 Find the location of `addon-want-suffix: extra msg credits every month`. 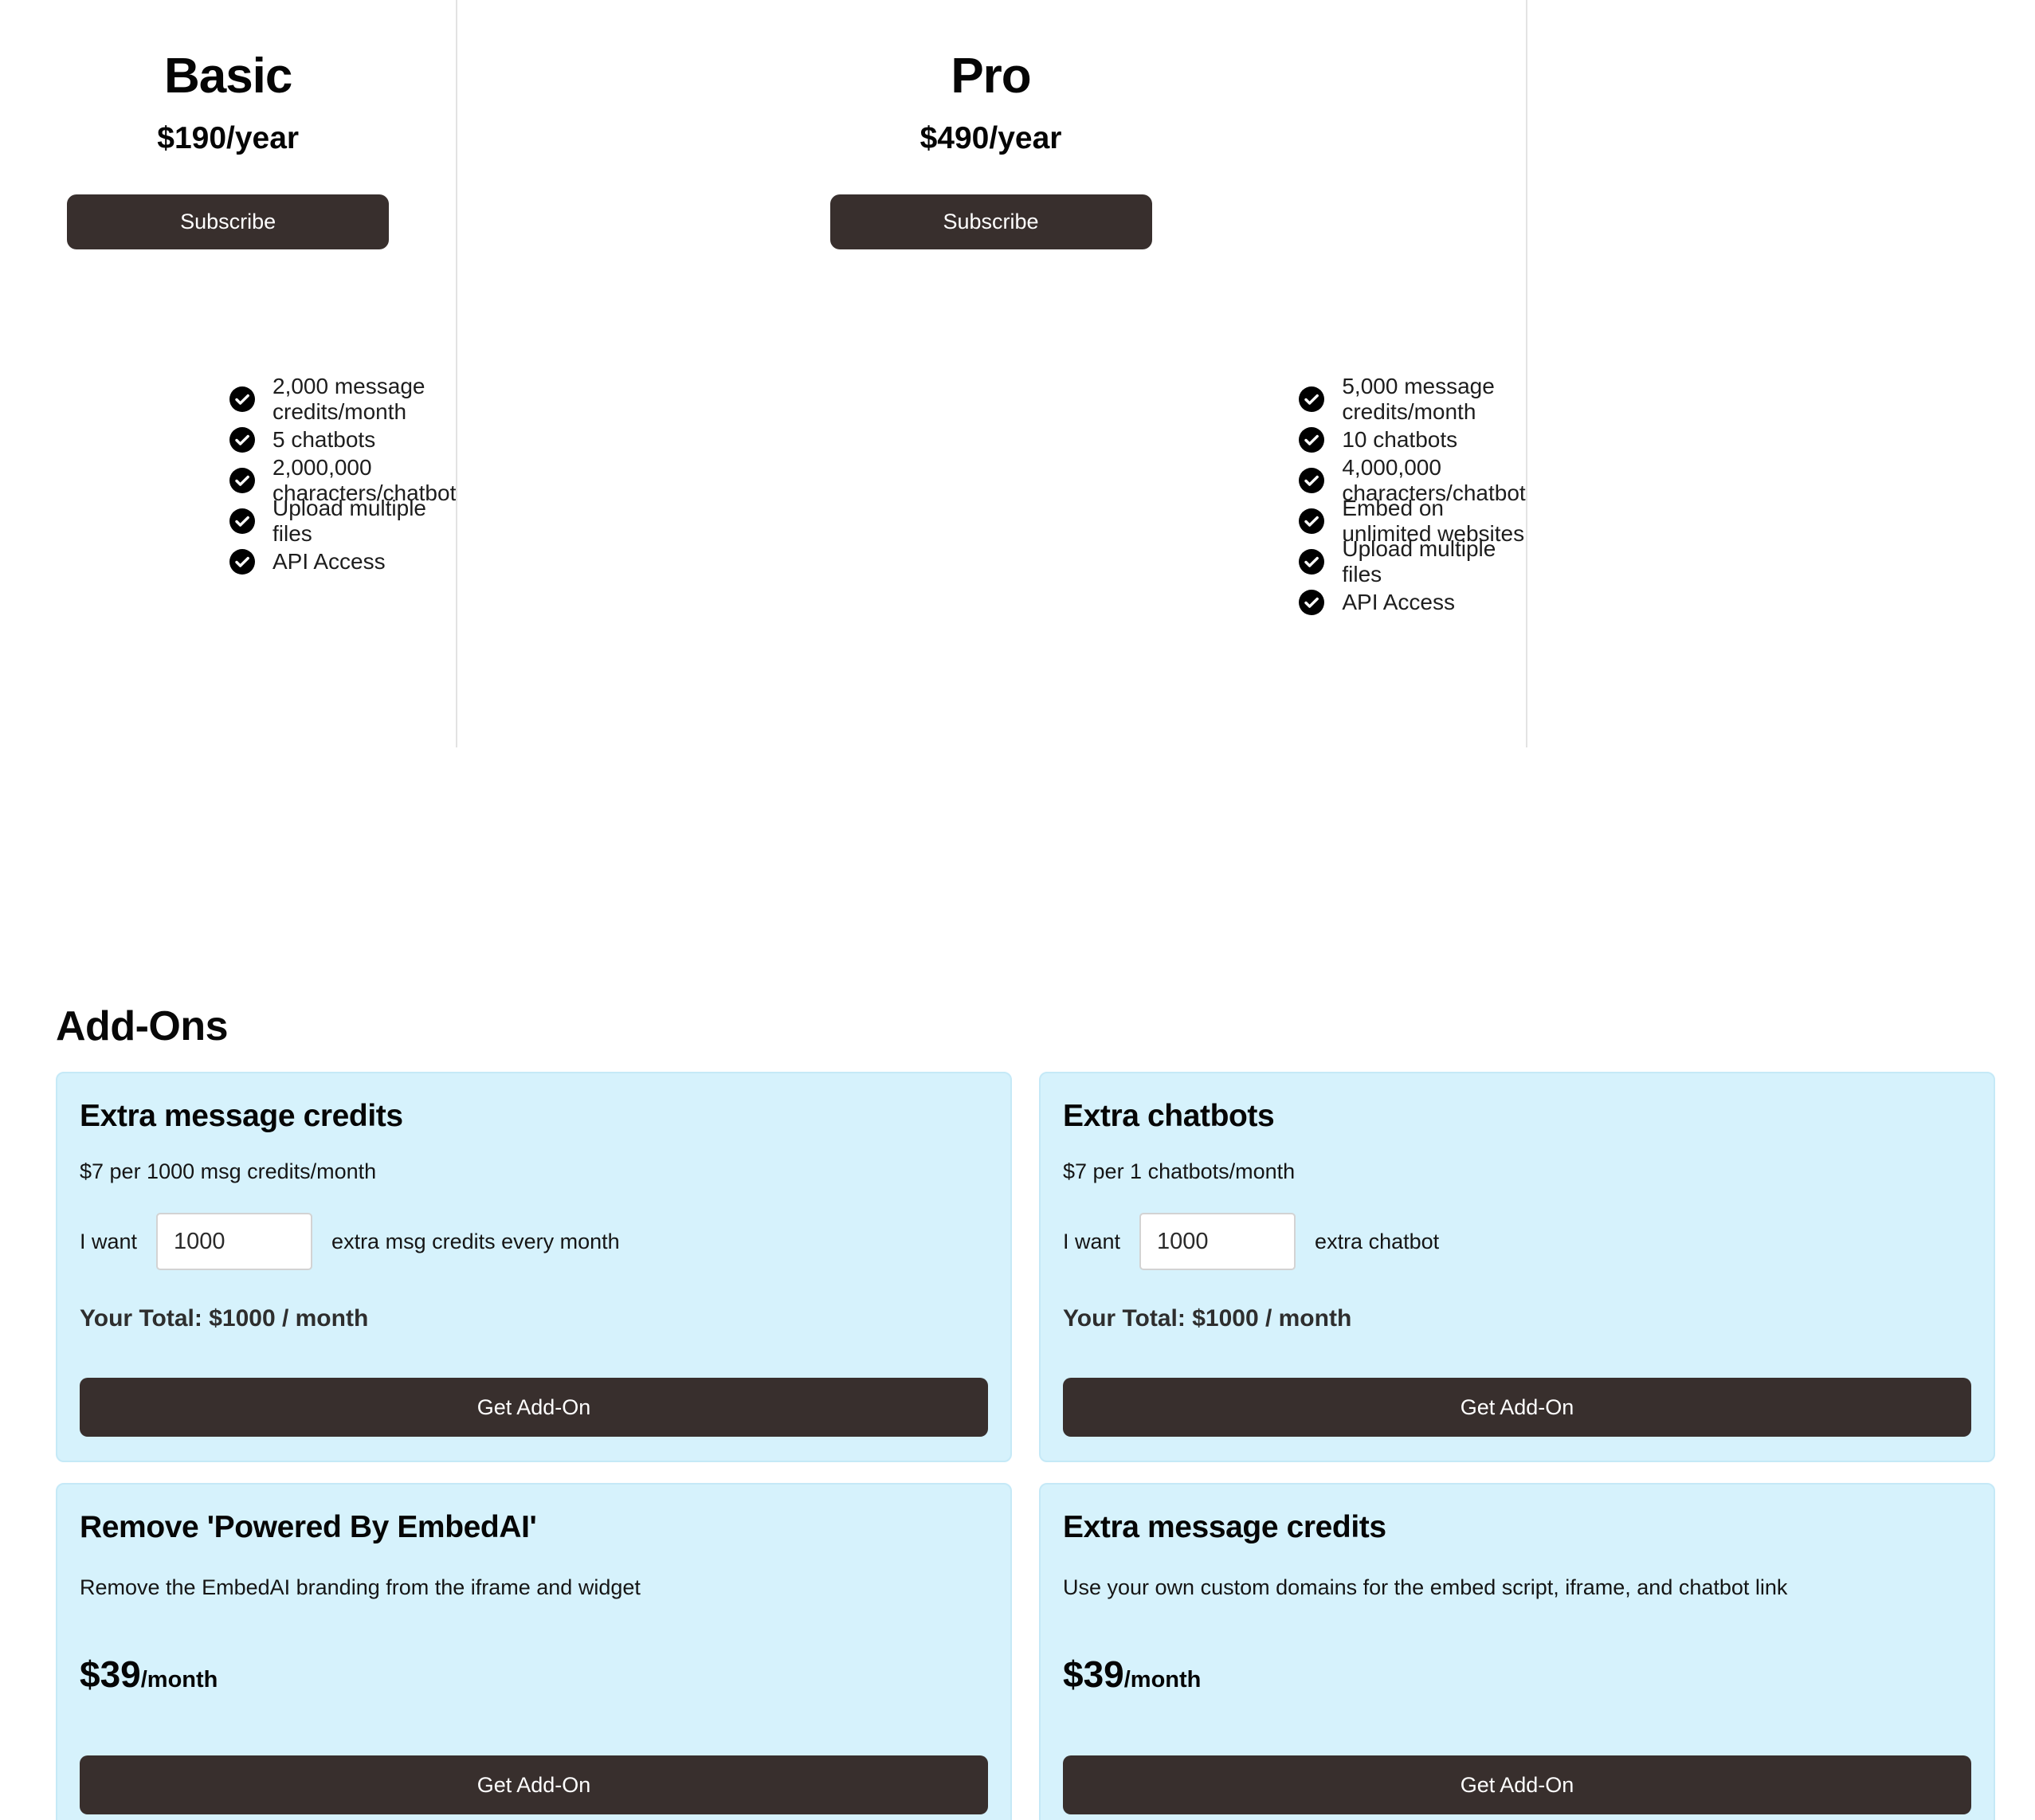

addon-want-suffix: extra msg credits every month is located at coordinates (476, 1241).